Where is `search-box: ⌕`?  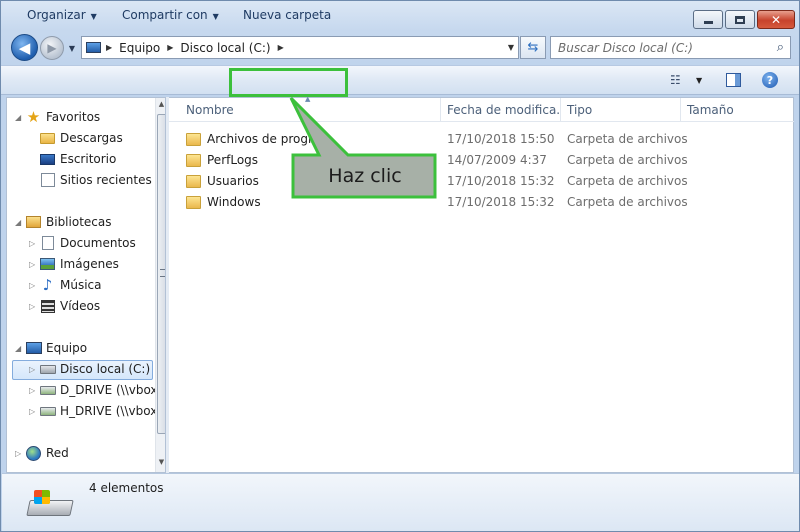 search-box: ⌕ is located at coordinates (670, 47).